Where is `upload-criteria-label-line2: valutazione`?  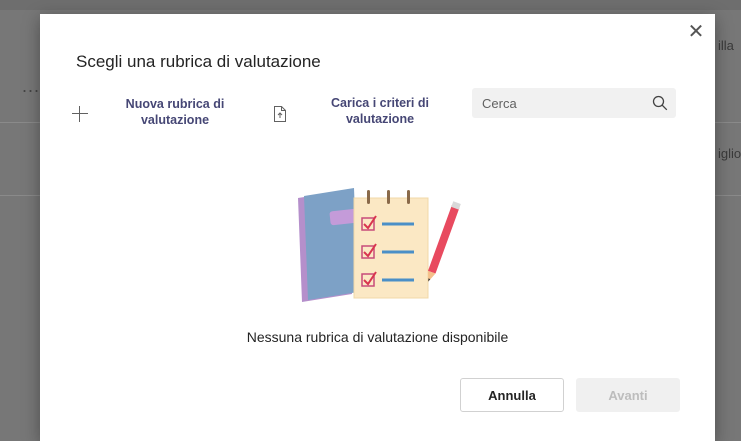
upload-criteria-label-line2: valutazione is located at coordinates (380, 119).